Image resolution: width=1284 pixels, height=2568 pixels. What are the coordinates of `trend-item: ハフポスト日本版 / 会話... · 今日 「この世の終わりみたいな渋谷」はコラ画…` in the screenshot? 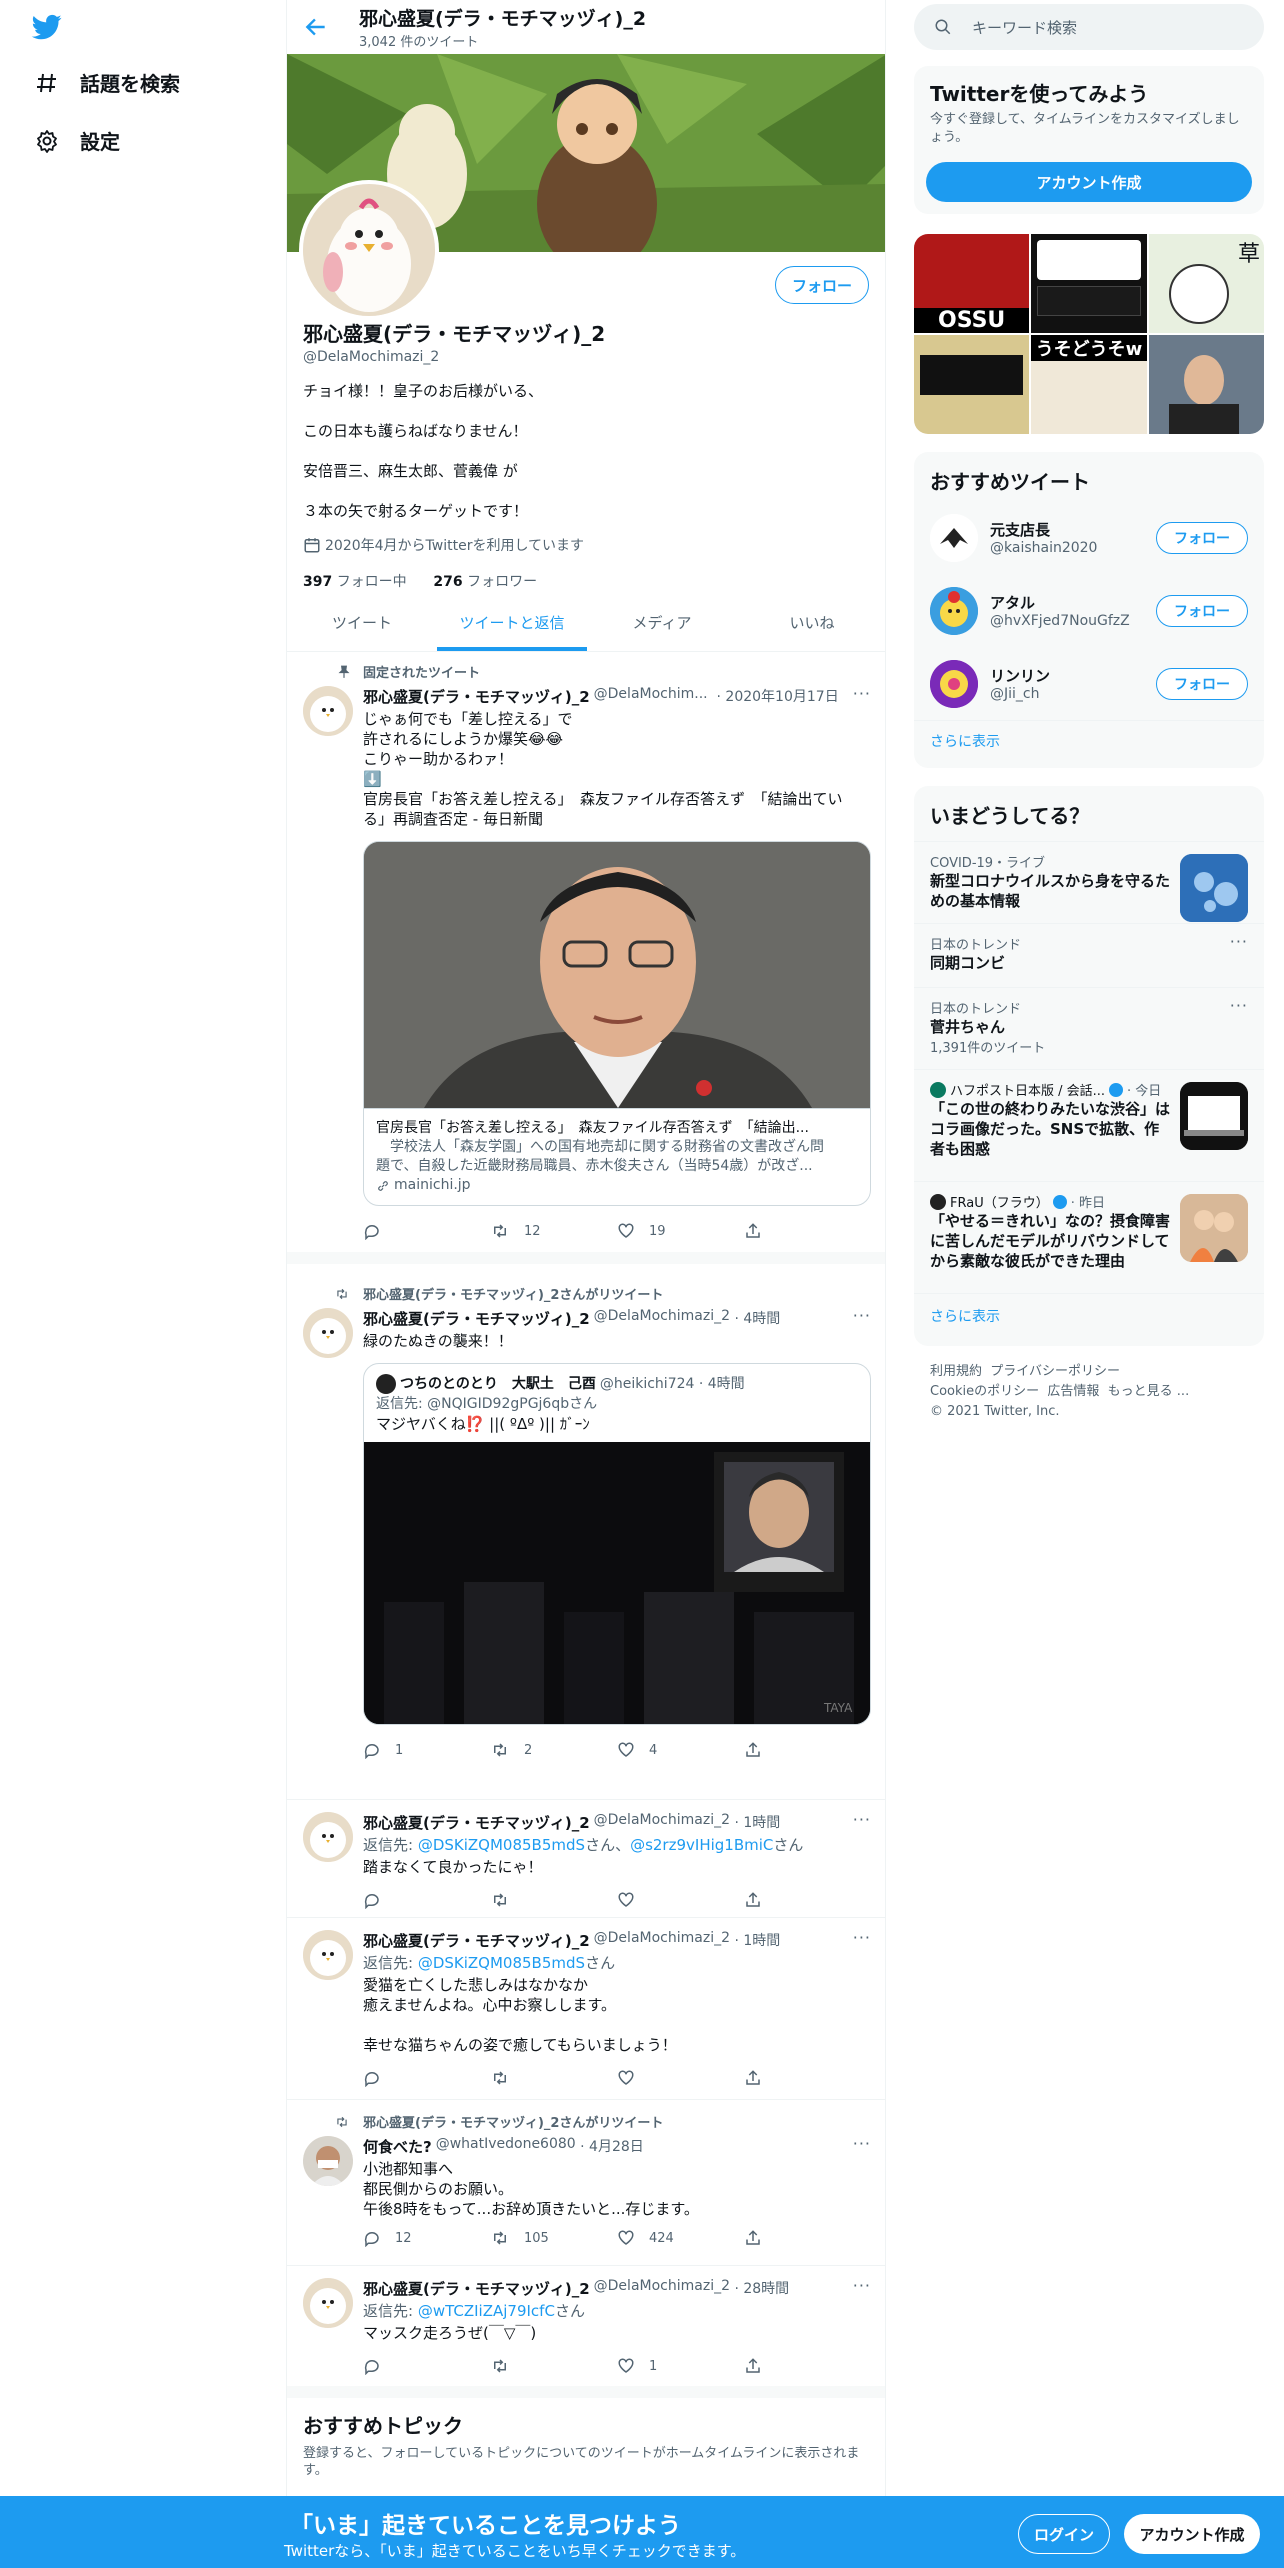 It's located at (1089, 1125).